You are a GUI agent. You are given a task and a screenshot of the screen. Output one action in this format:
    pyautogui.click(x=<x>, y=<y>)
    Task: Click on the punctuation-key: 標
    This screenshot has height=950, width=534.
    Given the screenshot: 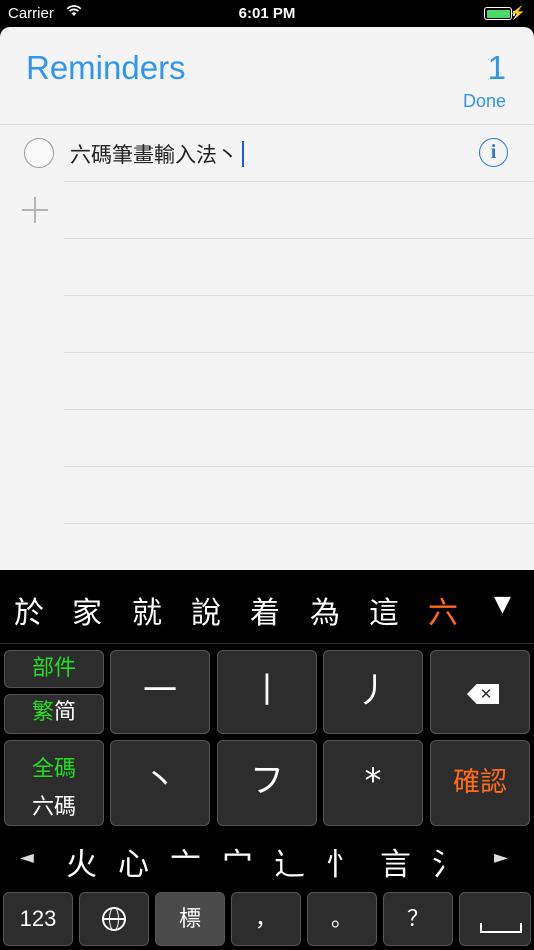 What is the action you would take?
    pyautogui.click(x=190, y=919)
    